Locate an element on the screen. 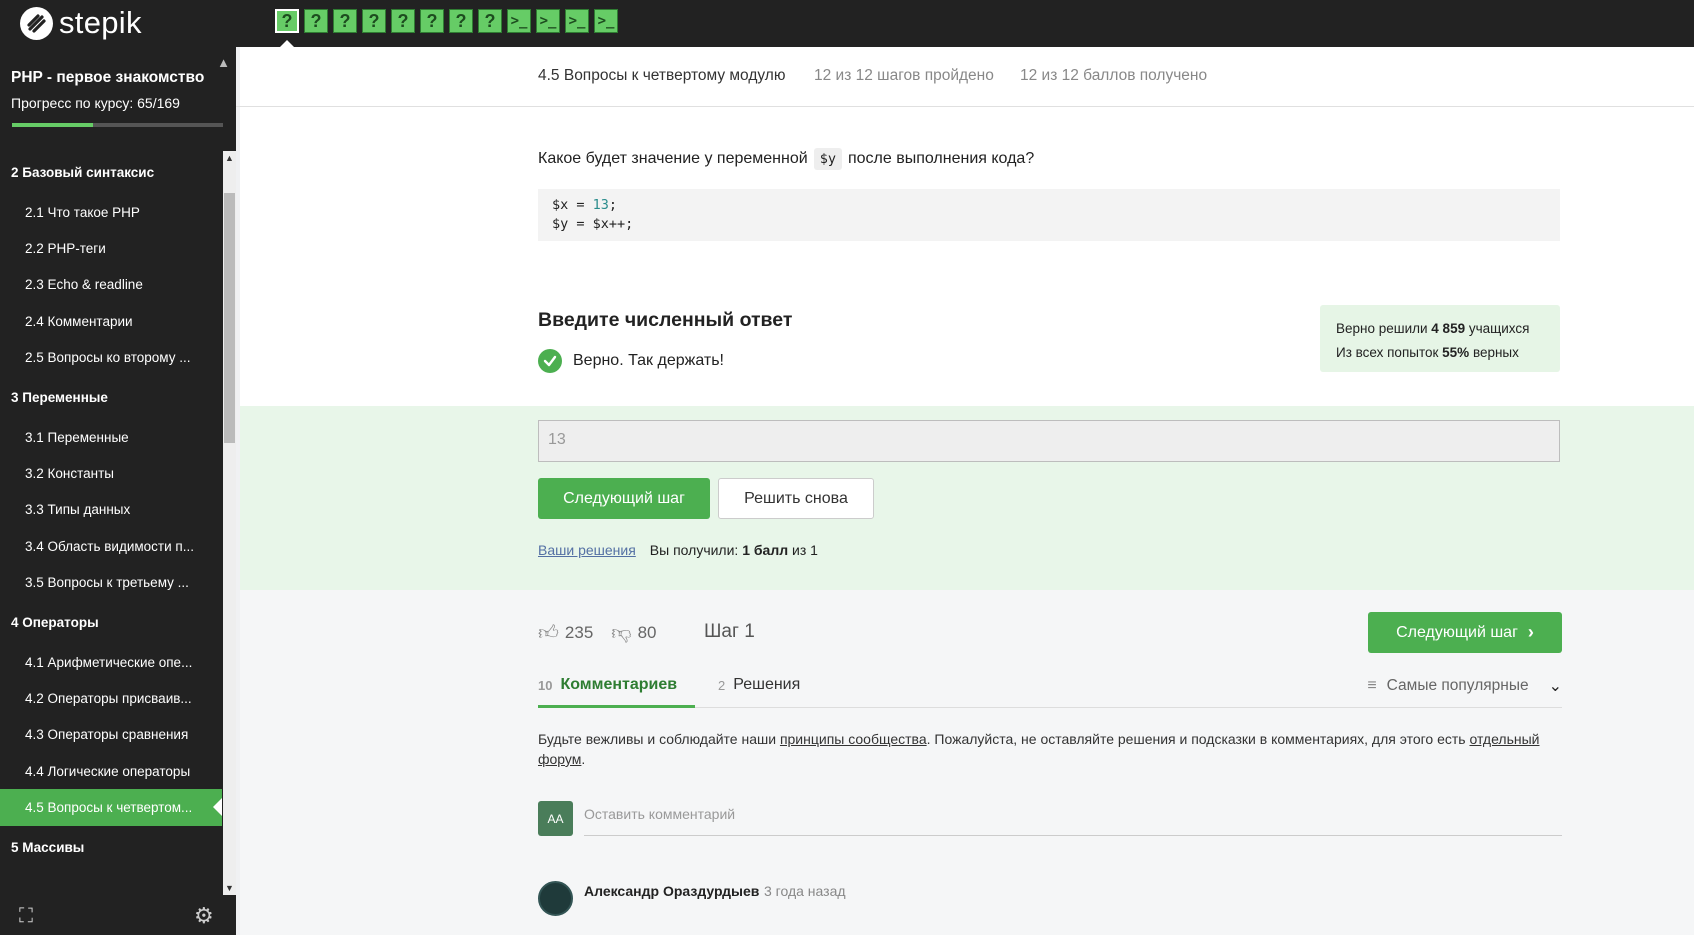 This screenshot has width=1694, height=935. step-9-code: >_ is located at coordinates (519, 21).